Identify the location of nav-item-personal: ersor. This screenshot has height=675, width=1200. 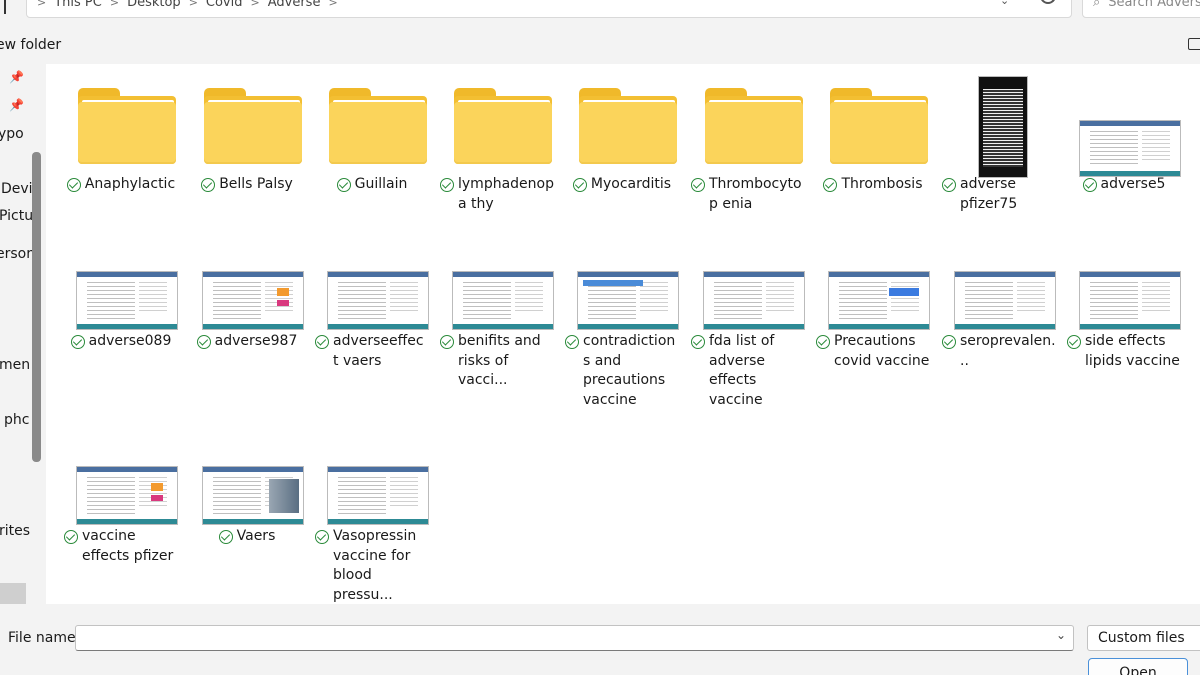
(16, 254).